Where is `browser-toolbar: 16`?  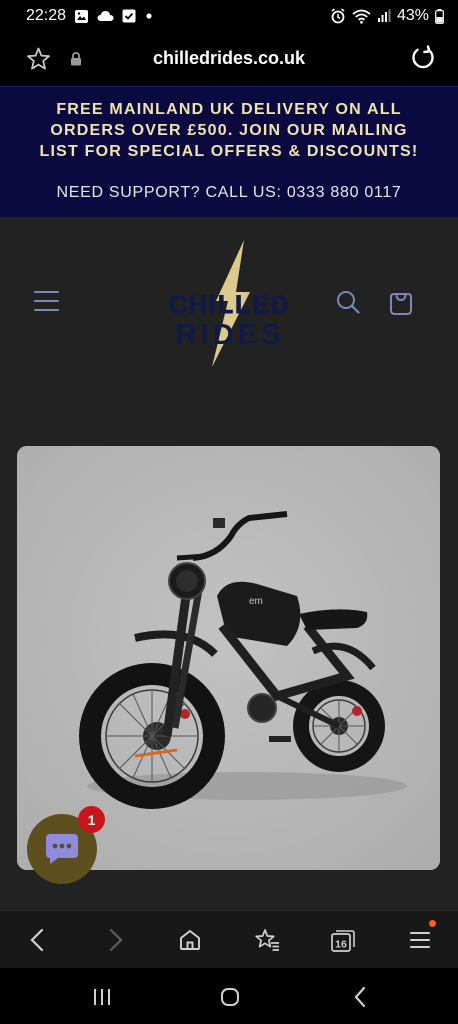 browser-toolbar: 16 is located at coordinates (229, 939).